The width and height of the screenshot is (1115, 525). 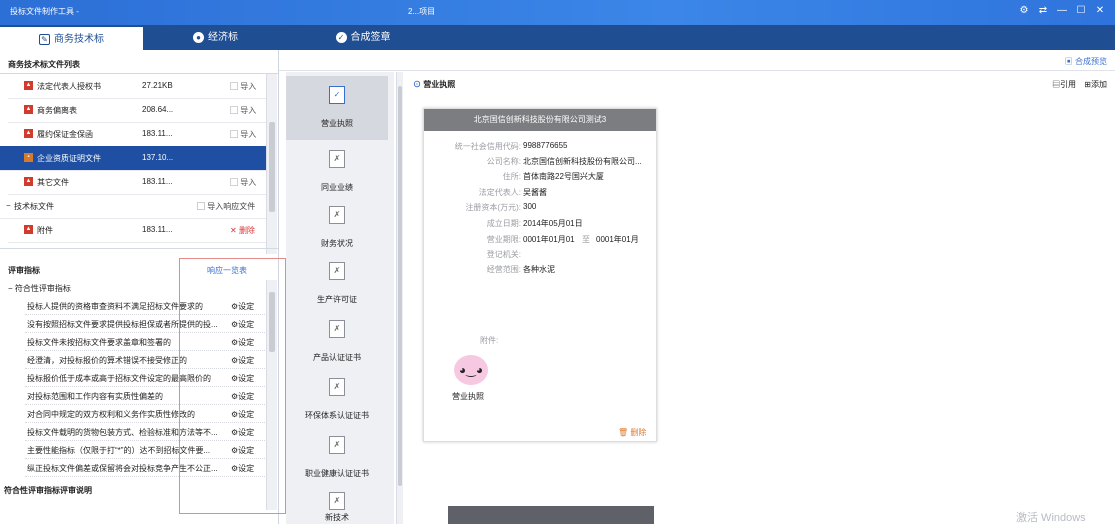 What do you see at coordinates (553, 176) in the screenshot?
I see `field-row: 住所: 首体南路22号国兴大厦` at bounding box center [553, 176].